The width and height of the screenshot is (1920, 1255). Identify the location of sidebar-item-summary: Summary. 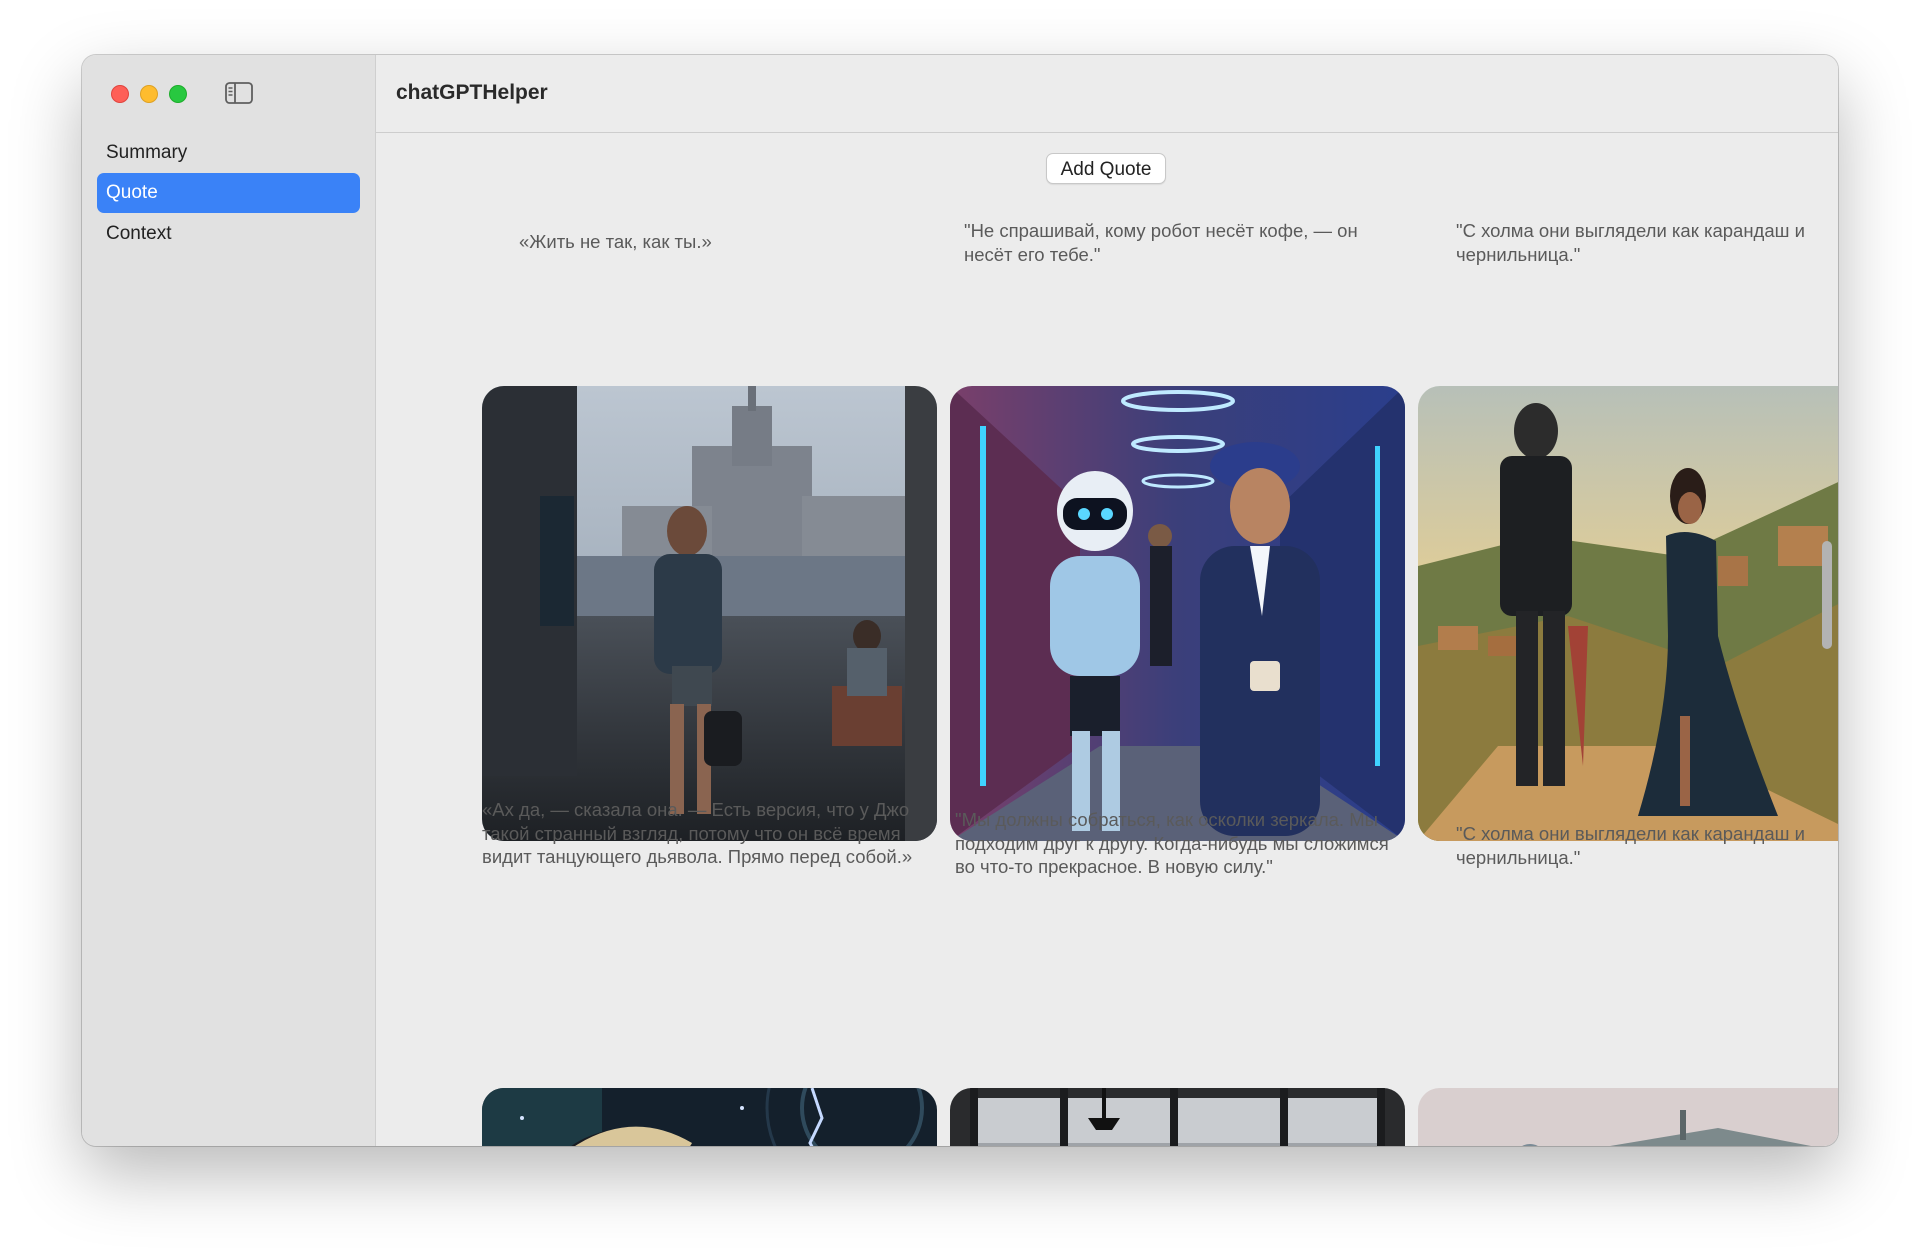
(228, 153).